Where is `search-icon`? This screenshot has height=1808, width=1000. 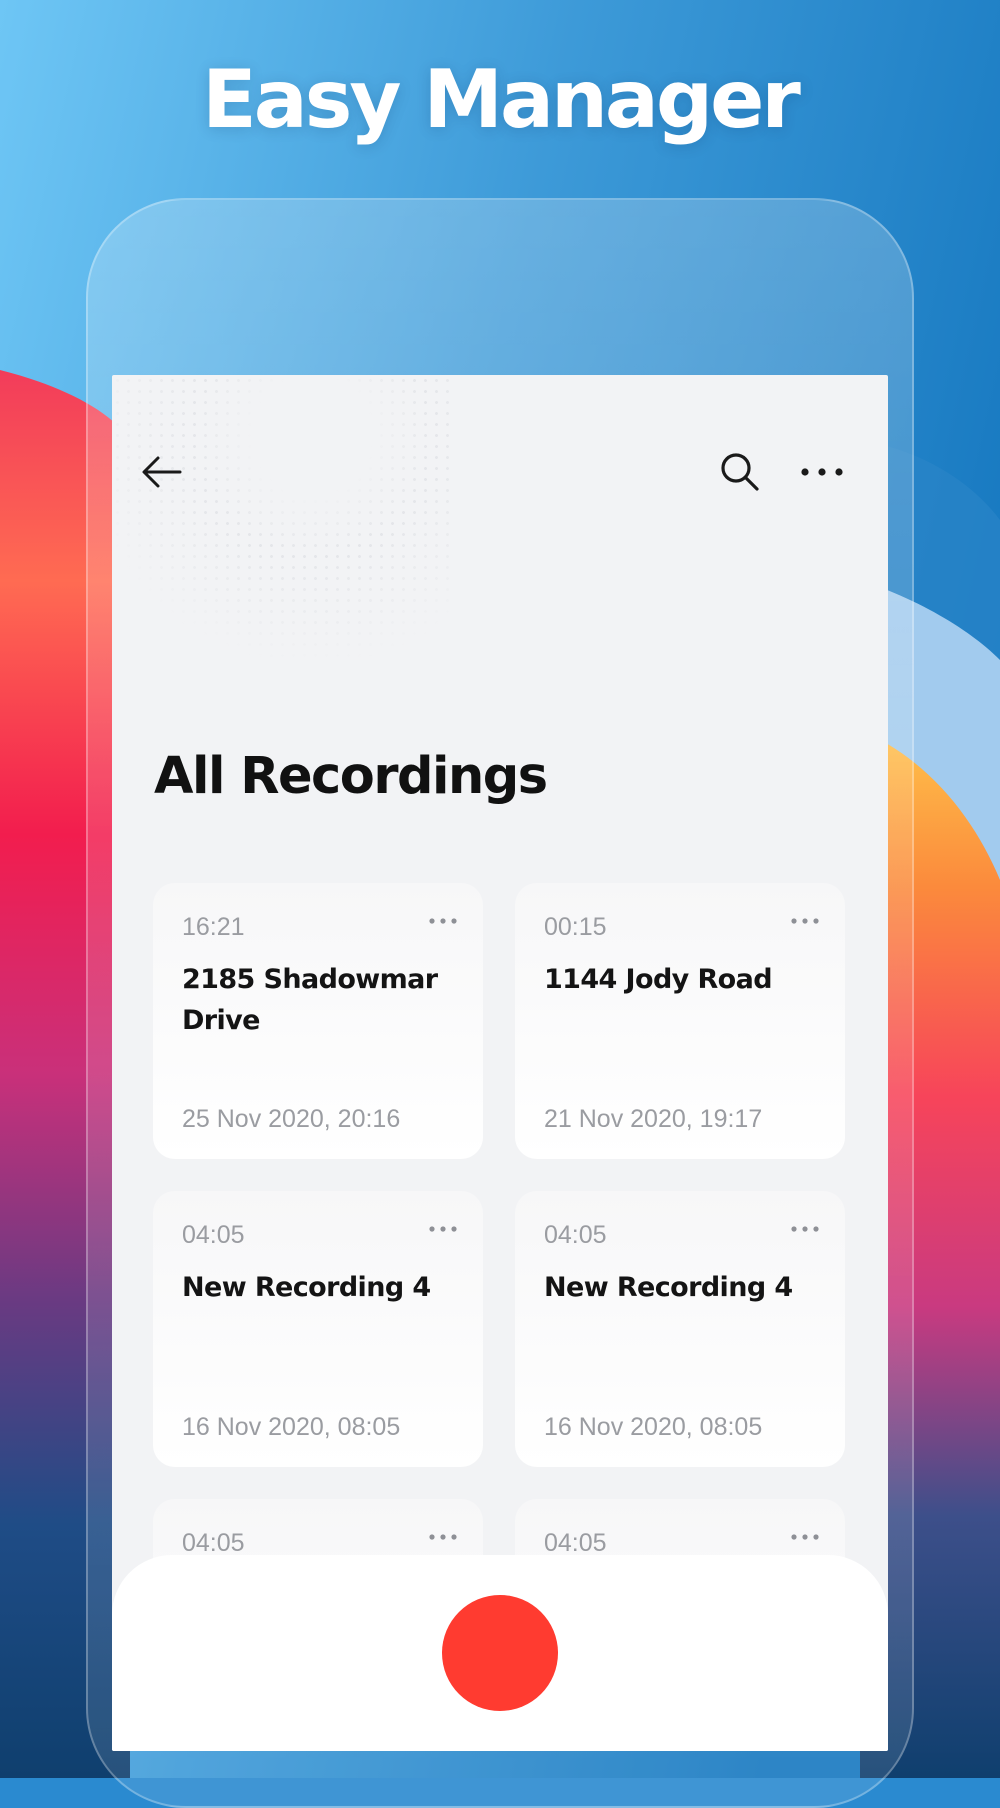 search-icon is located at coordinates (740, 472).